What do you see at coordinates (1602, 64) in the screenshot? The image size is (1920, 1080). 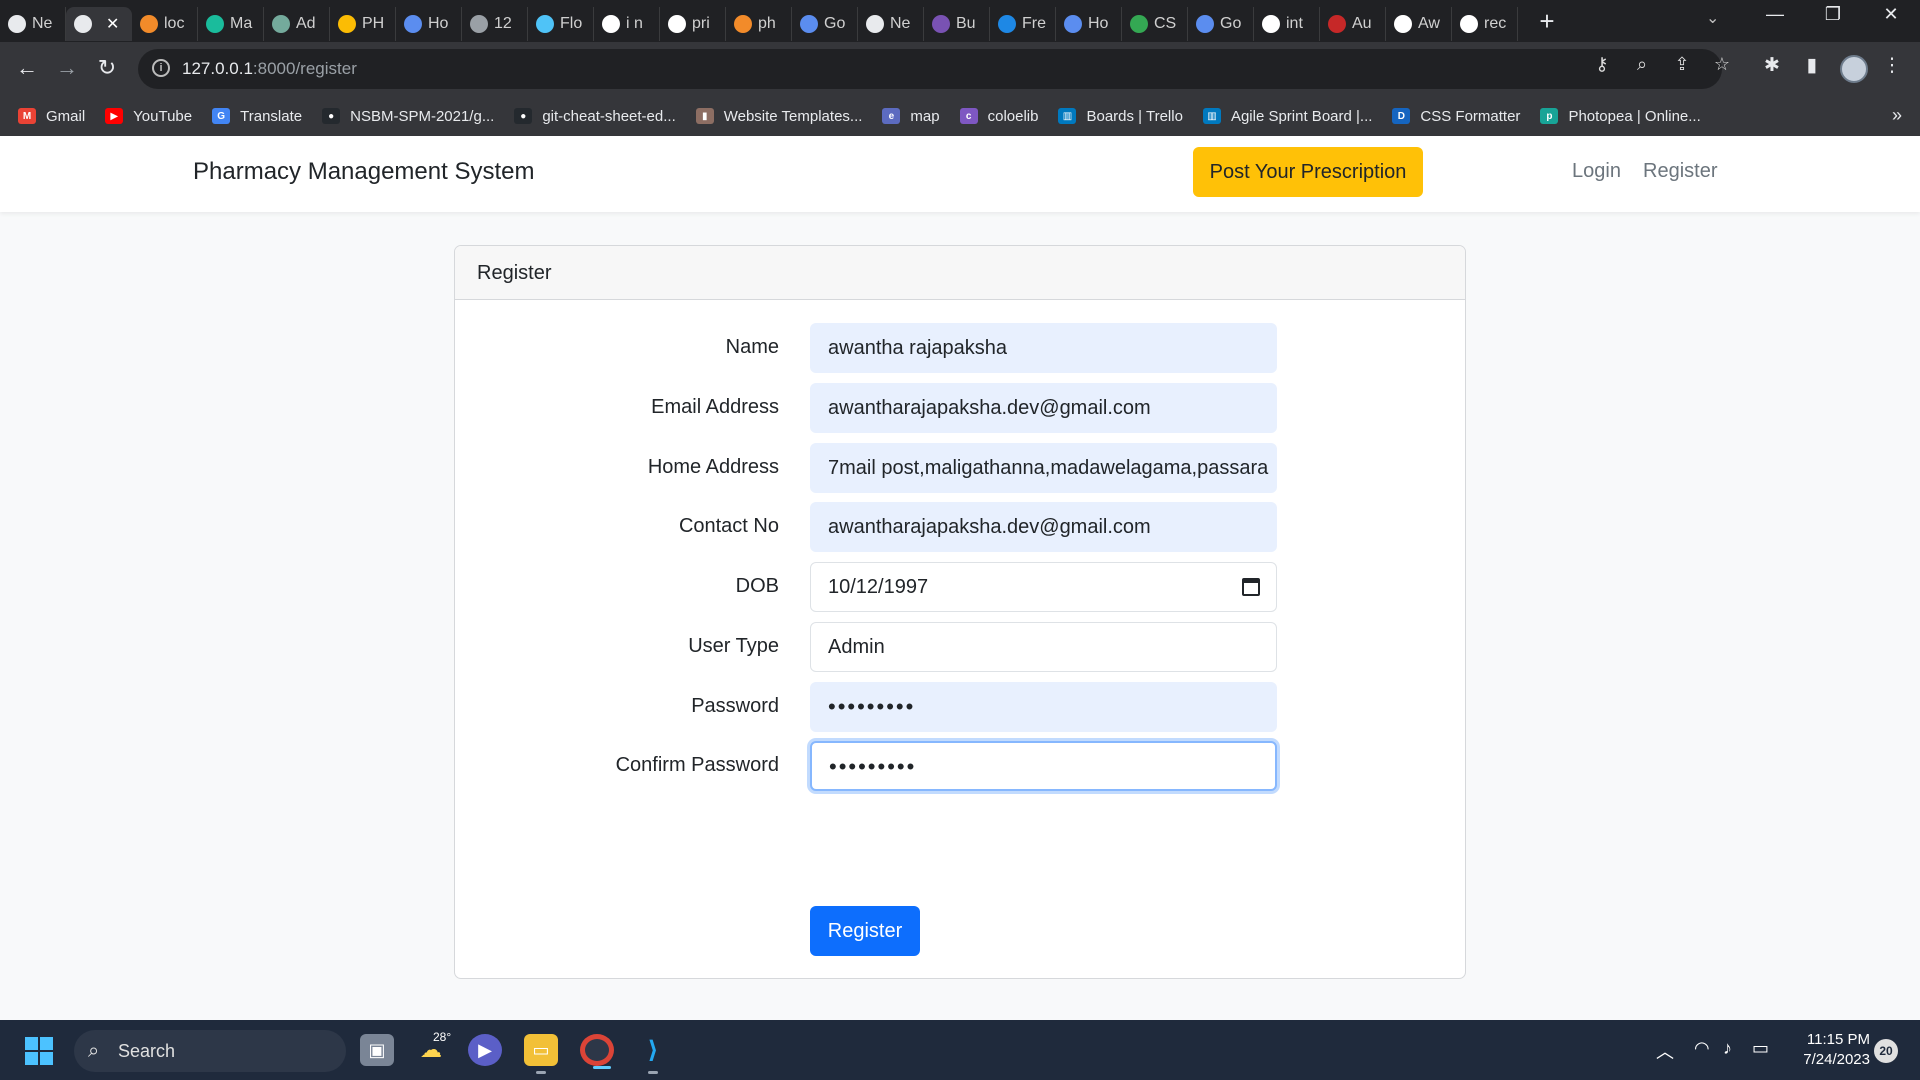 I see `key-icon: ⚷` at bounding box center [1602, 64].